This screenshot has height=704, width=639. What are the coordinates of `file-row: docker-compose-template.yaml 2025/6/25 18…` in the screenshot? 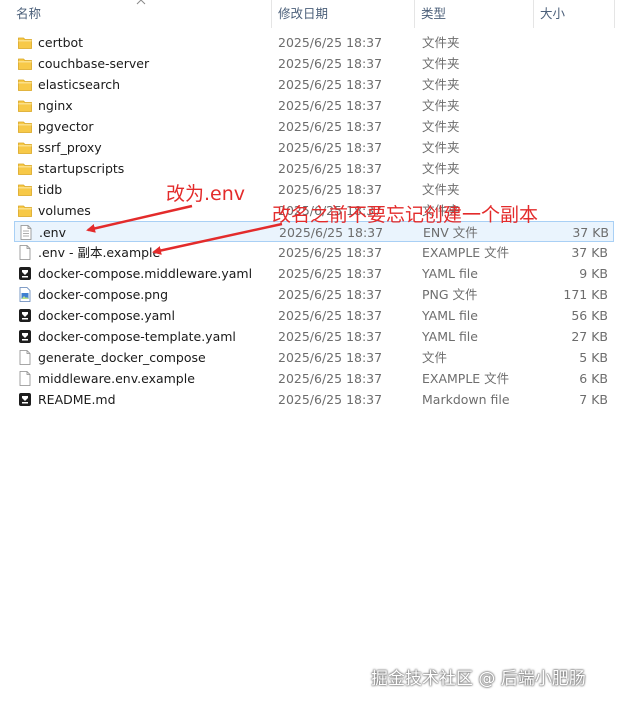 It's located at (314, 336).